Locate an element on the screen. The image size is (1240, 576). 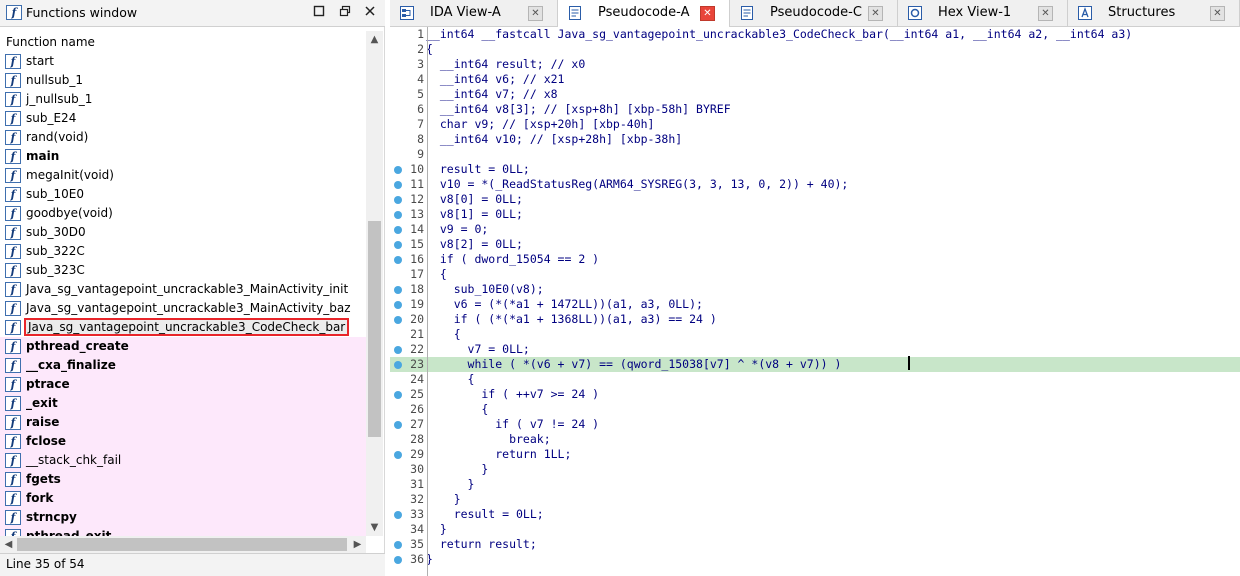
function-item: f strncpy is located at coordinates (183, 517).